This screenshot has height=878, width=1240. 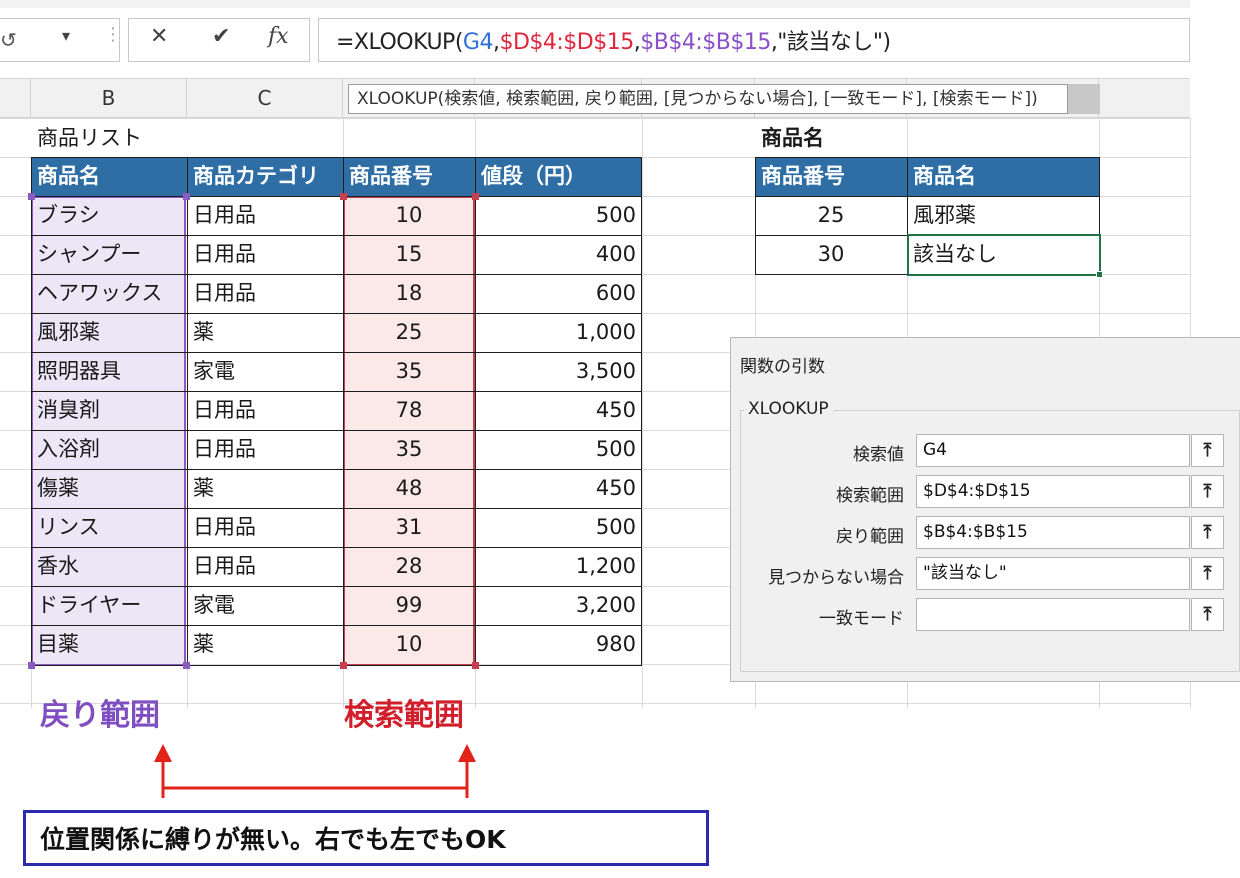 I want to click on column-header-a, so click(x=15, y=98).